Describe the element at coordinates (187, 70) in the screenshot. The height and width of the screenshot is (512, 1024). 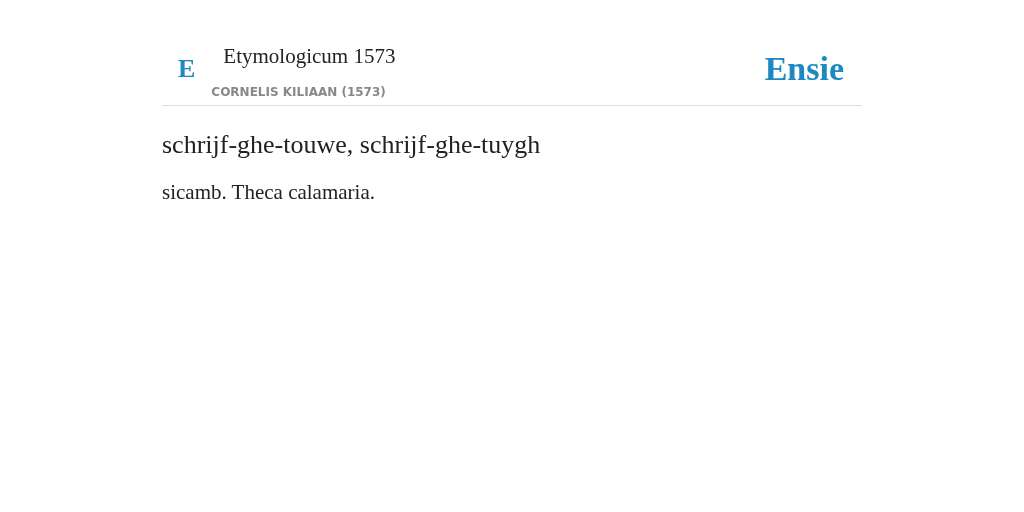
I see `logo-letter: E` at that location.